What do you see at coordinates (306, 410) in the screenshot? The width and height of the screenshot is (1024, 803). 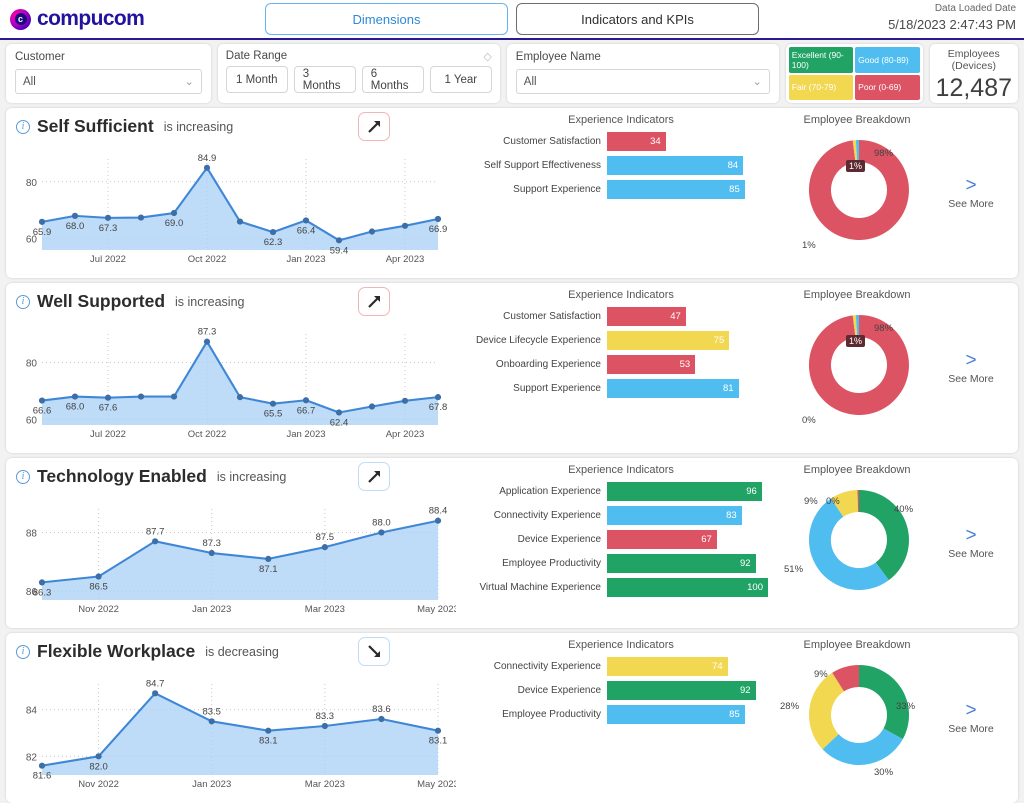 I see `svg-text: 66.7` at bounding box center [306, 410].